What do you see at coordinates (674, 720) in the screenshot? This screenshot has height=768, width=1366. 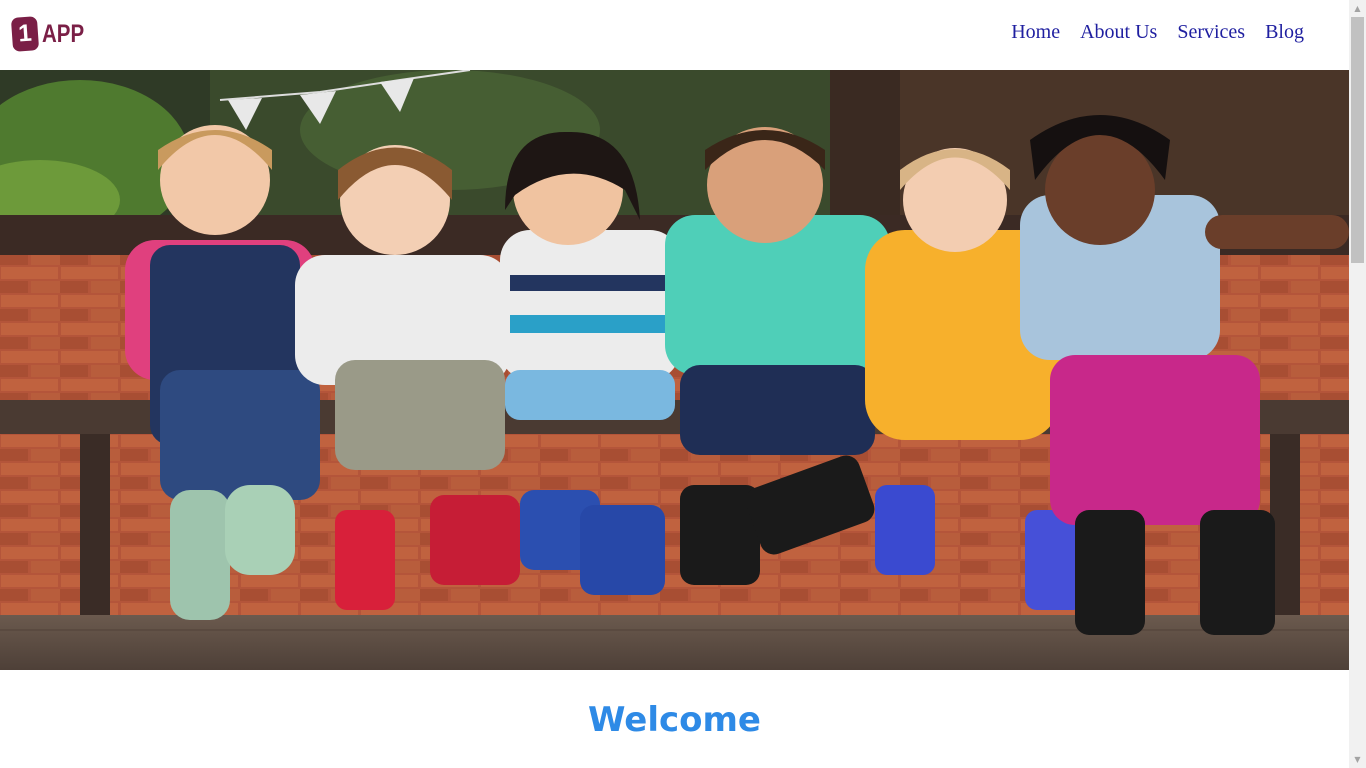 I see `welcome-heading: Welcome` at bounding box center [674, 720].